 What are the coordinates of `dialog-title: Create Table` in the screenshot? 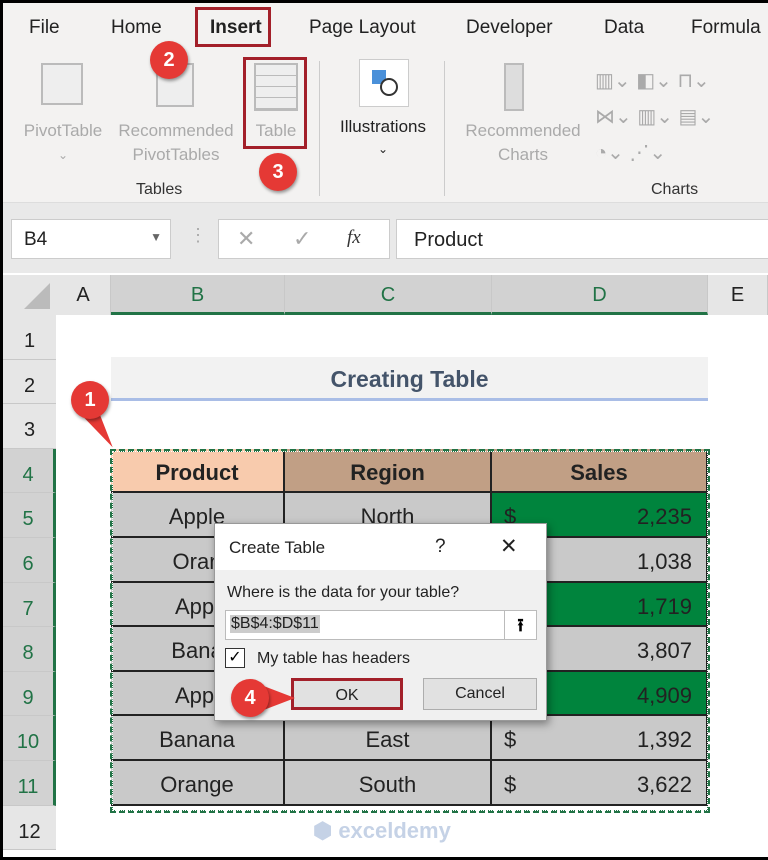 It's located at (277, 547).